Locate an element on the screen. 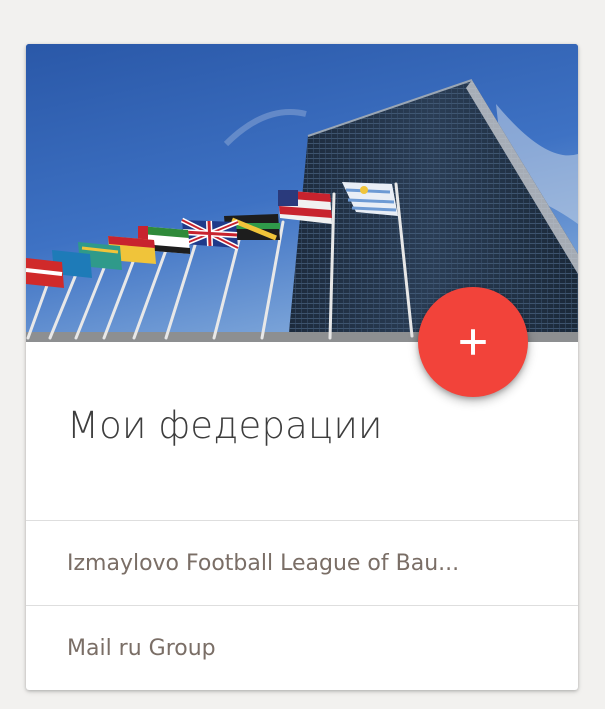  federation-name: Mail ru Group is located at coordinates (141, 648).